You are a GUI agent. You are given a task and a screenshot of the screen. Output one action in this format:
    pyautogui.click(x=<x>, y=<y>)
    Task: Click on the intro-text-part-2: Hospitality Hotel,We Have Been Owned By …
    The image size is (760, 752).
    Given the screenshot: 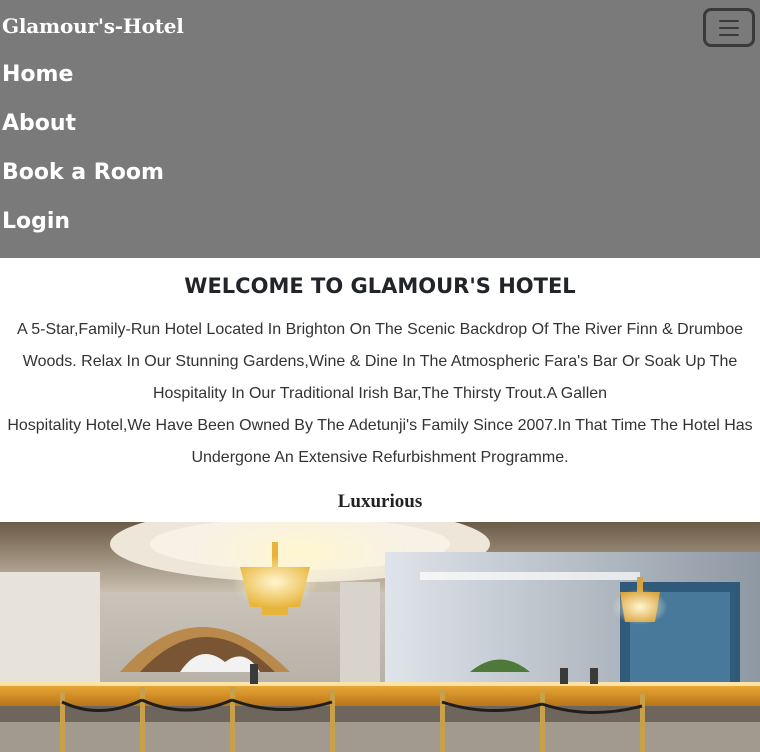 What is the action you would take?
    pyautogui.click(x=380, y=441)
    